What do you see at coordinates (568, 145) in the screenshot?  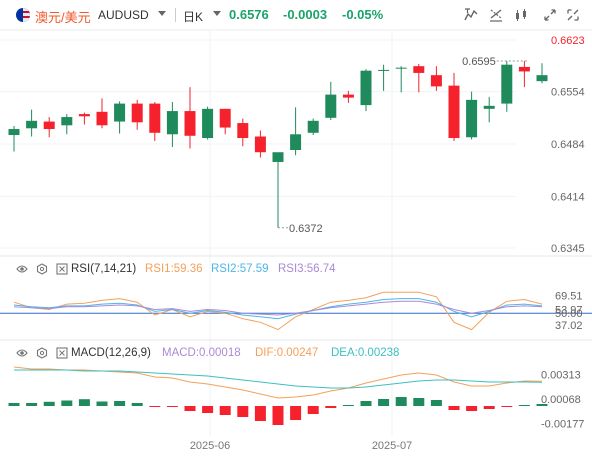 I see `price-axis-tick: 0.6484` at bounding box center [568, 145].